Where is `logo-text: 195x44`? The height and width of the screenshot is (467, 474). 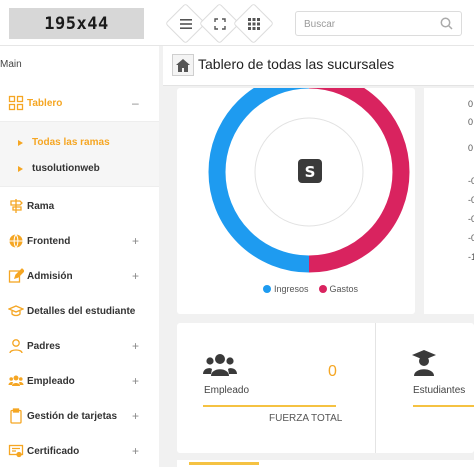 logo-text: 195x44 is located at coordinates (76, 23).